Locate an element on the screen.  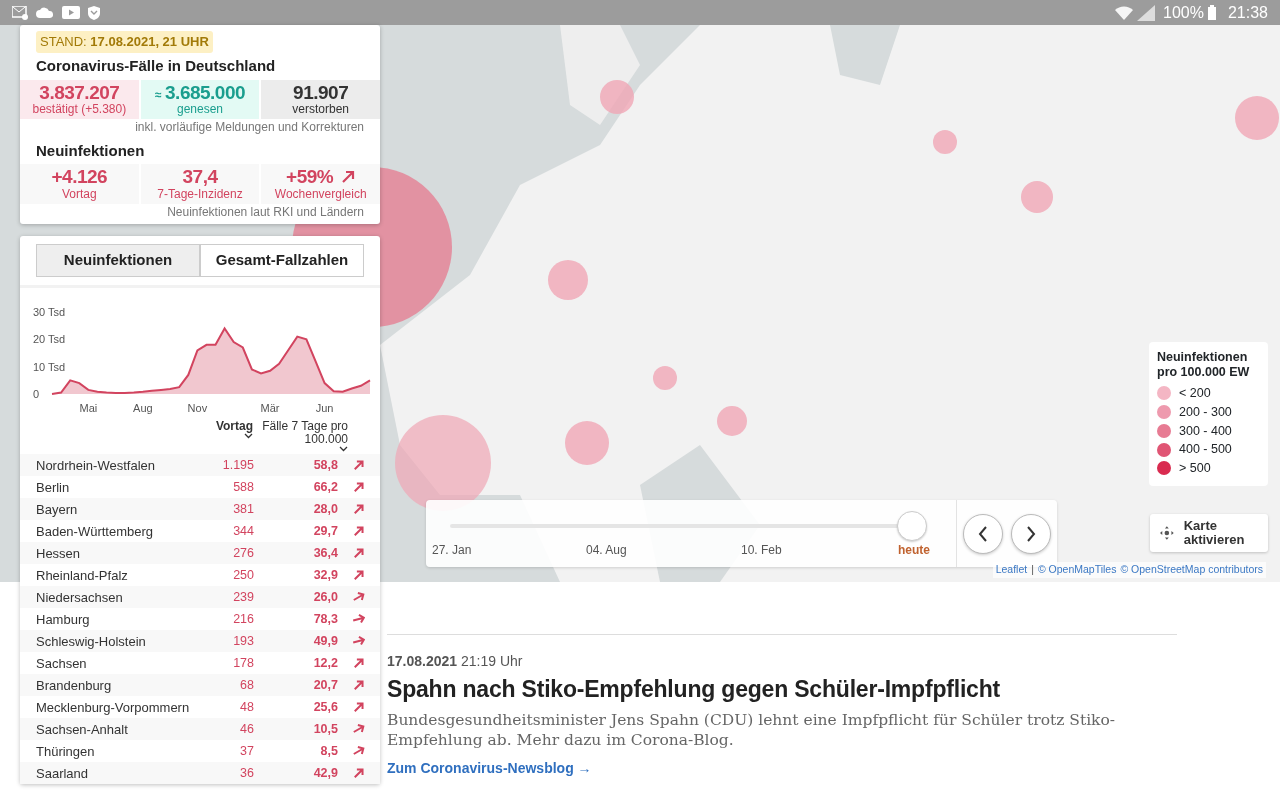
stat-label: 7-Tage-Inzidenz is located at coordinates (200, 195).